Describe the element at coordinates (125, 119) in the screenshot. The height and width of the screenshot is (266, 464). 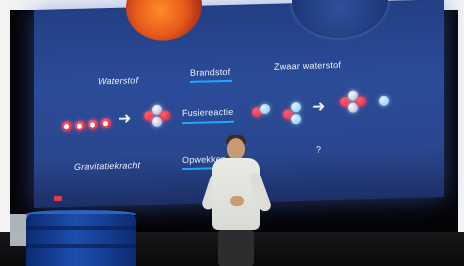
I see `arrow-right-icon: ➜` at that location.